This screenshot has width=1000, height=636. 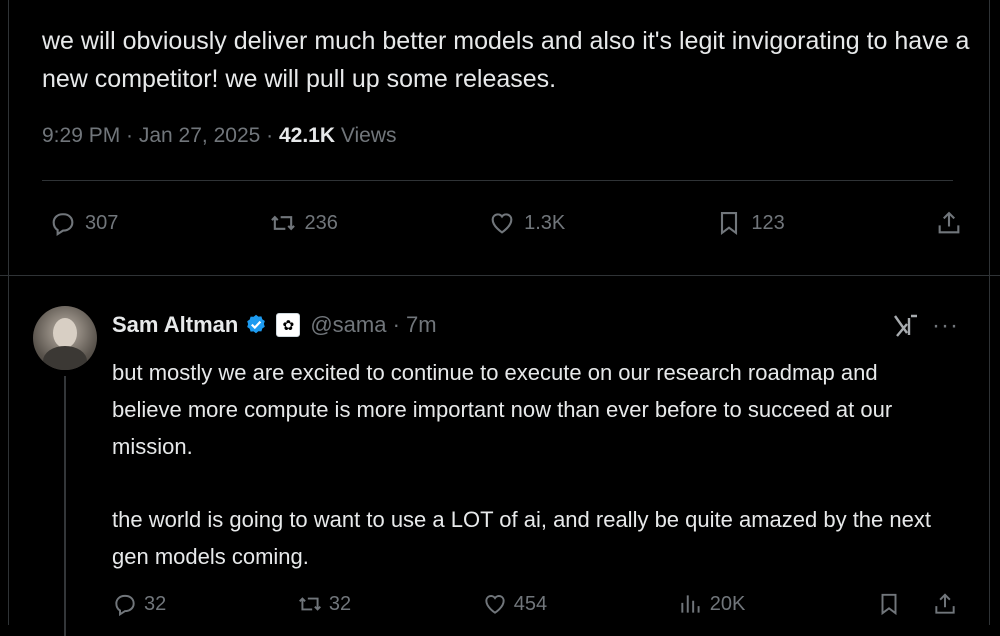 I want to click on avatar, so click(x=65, y=338).